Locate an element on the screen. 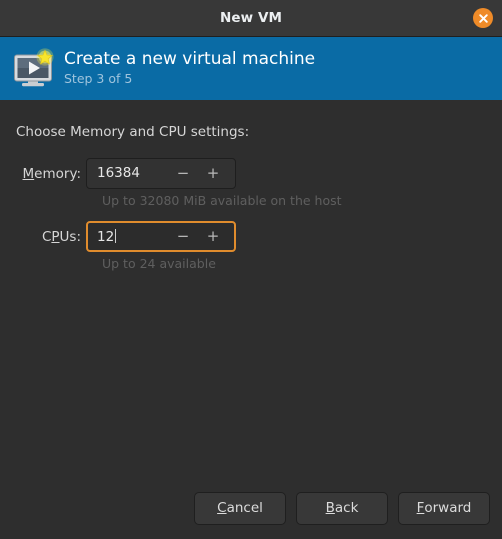 This screenshot has height=539, width=502. memory-spinbox: 16384 − + is located at coordinates (161, 173).